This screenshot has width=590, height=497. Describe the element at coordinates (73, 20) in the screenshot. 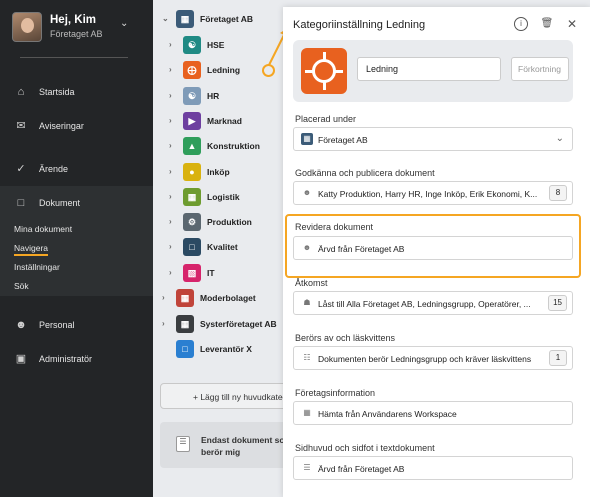

I see `user-name: Hej, Kim` at that location.